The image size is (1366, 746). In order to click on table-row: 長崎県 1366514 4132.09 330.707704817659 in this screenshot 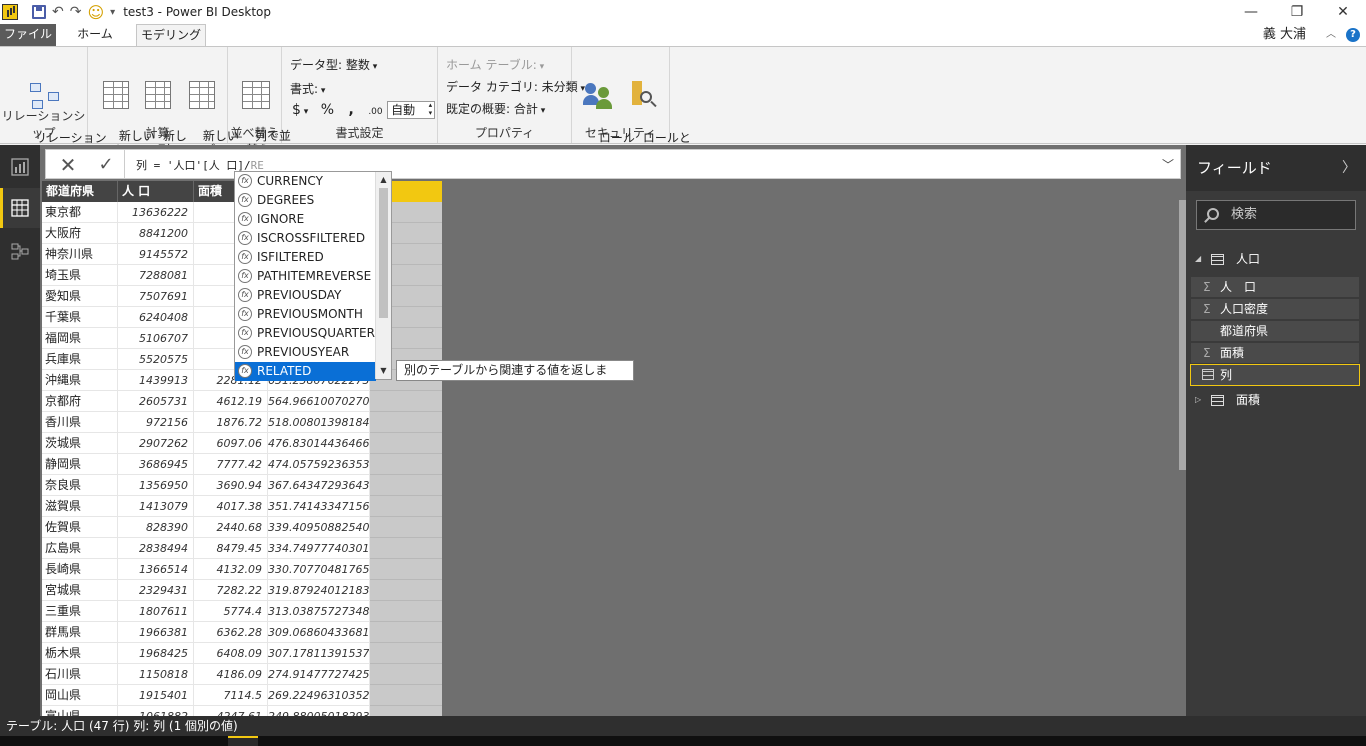, I will do `click(242, 569)`.